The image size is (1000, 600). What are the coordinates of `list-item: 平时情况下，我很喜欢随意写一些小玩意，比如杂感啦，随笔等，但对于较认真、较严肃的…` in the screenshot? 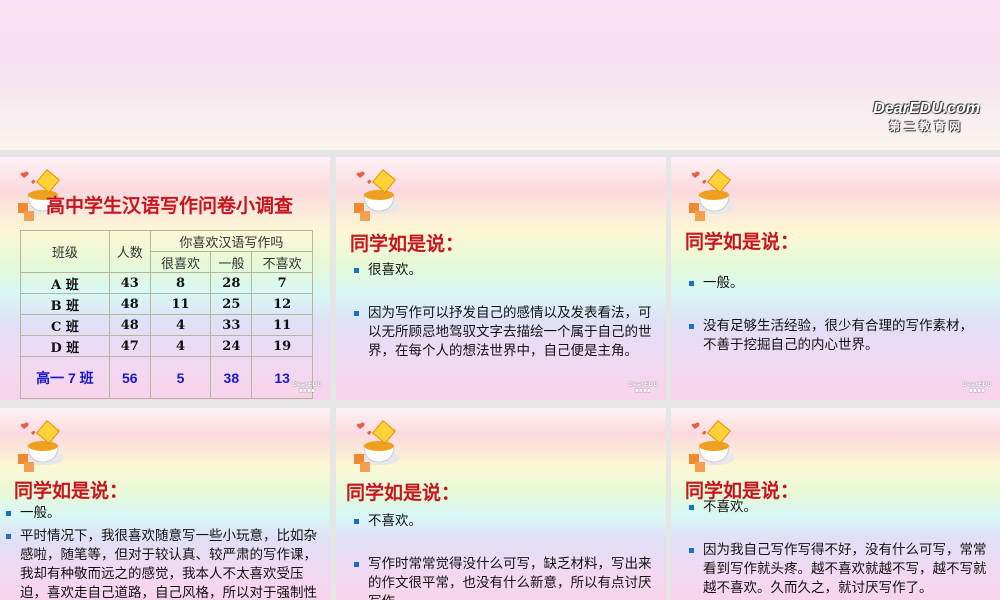 It's located at (164, 563).